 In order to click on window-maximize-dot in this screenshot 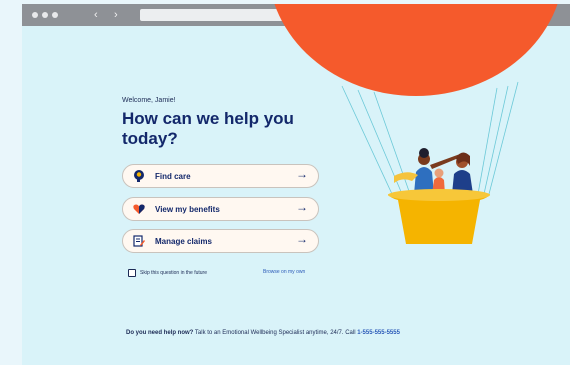, I will do `click(55, 15)`.